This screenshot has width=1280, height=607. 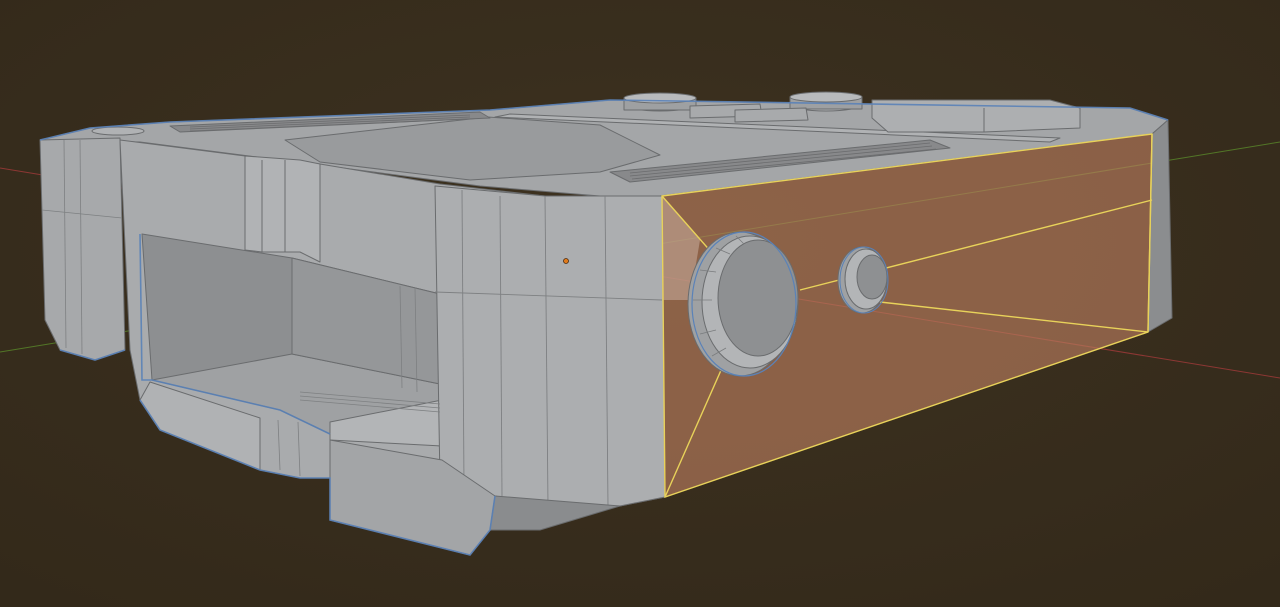 What do you see at coordinates (566, 261) in the screenshot?
I see `object-origin-icon` at bounding box center [566, 261].